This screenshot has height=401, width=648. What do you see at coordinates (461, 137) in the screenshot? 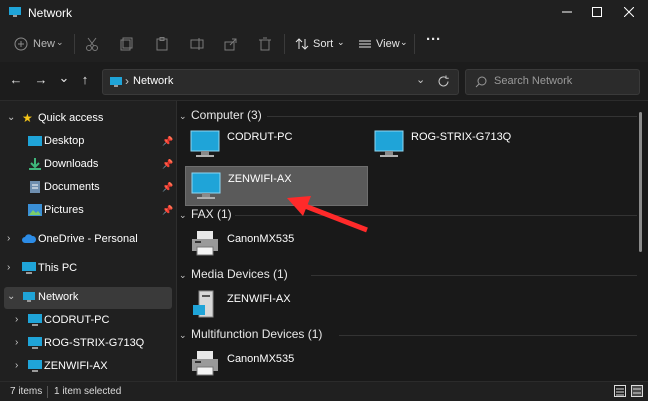
I see `item-label: ROG-STRIX-G713Q` at bounding box center [461, 137].